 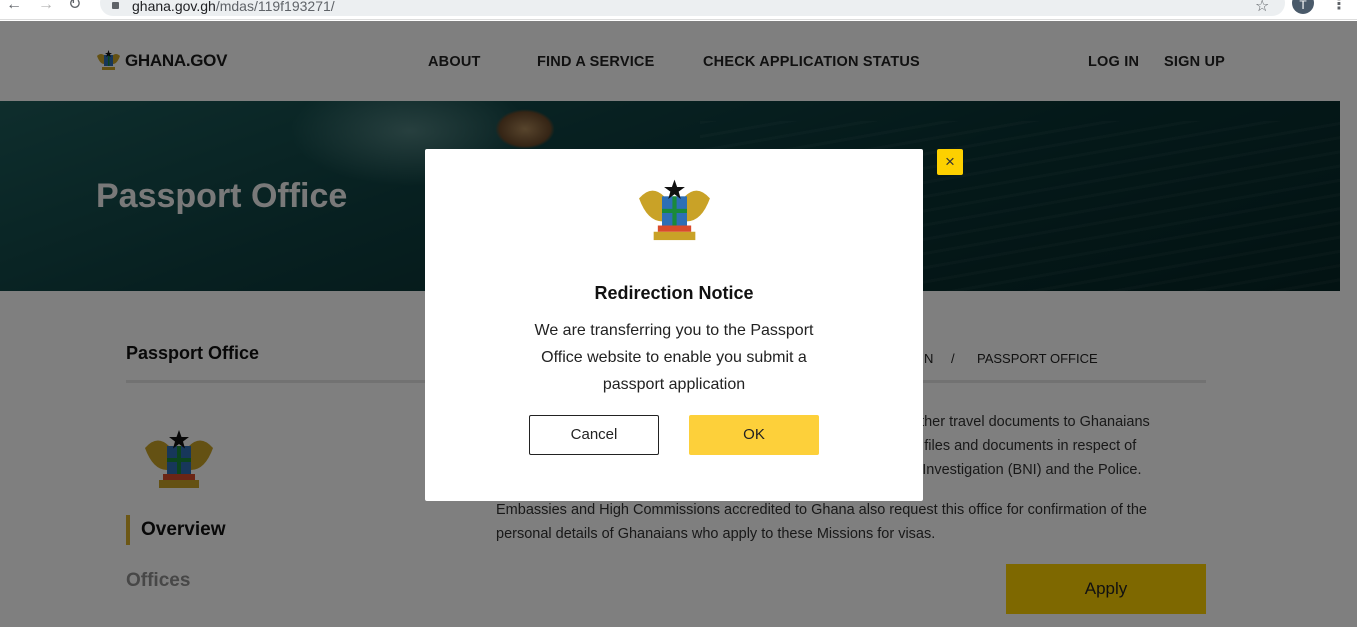 I want to click on star-icon: ☆, so click(x=1262, y=8).